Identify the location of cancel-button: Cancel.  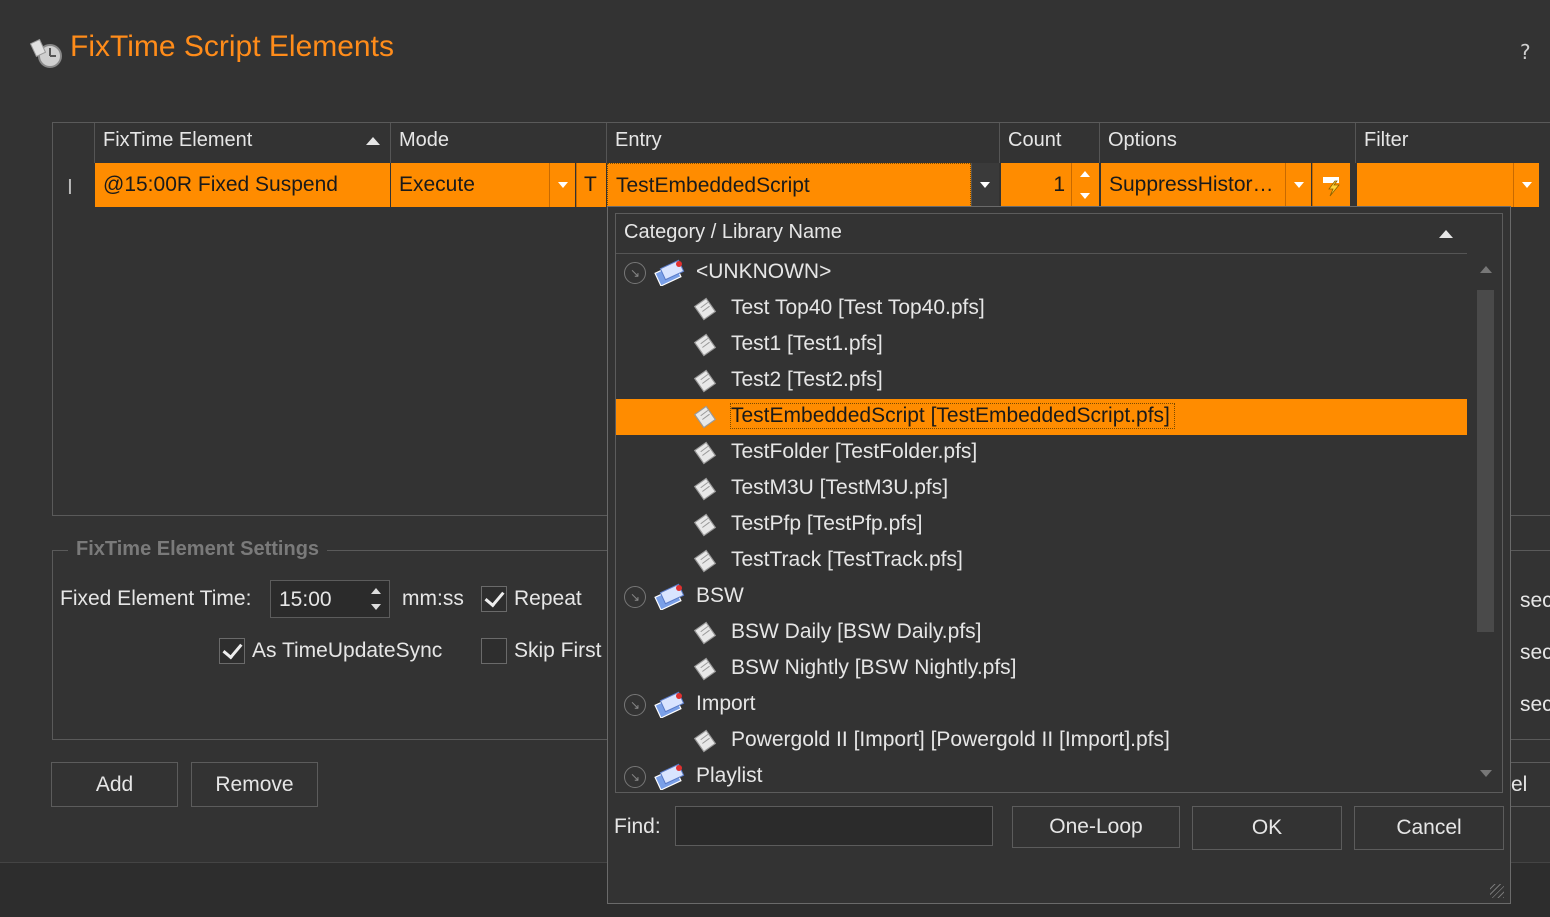
(1429, 828).